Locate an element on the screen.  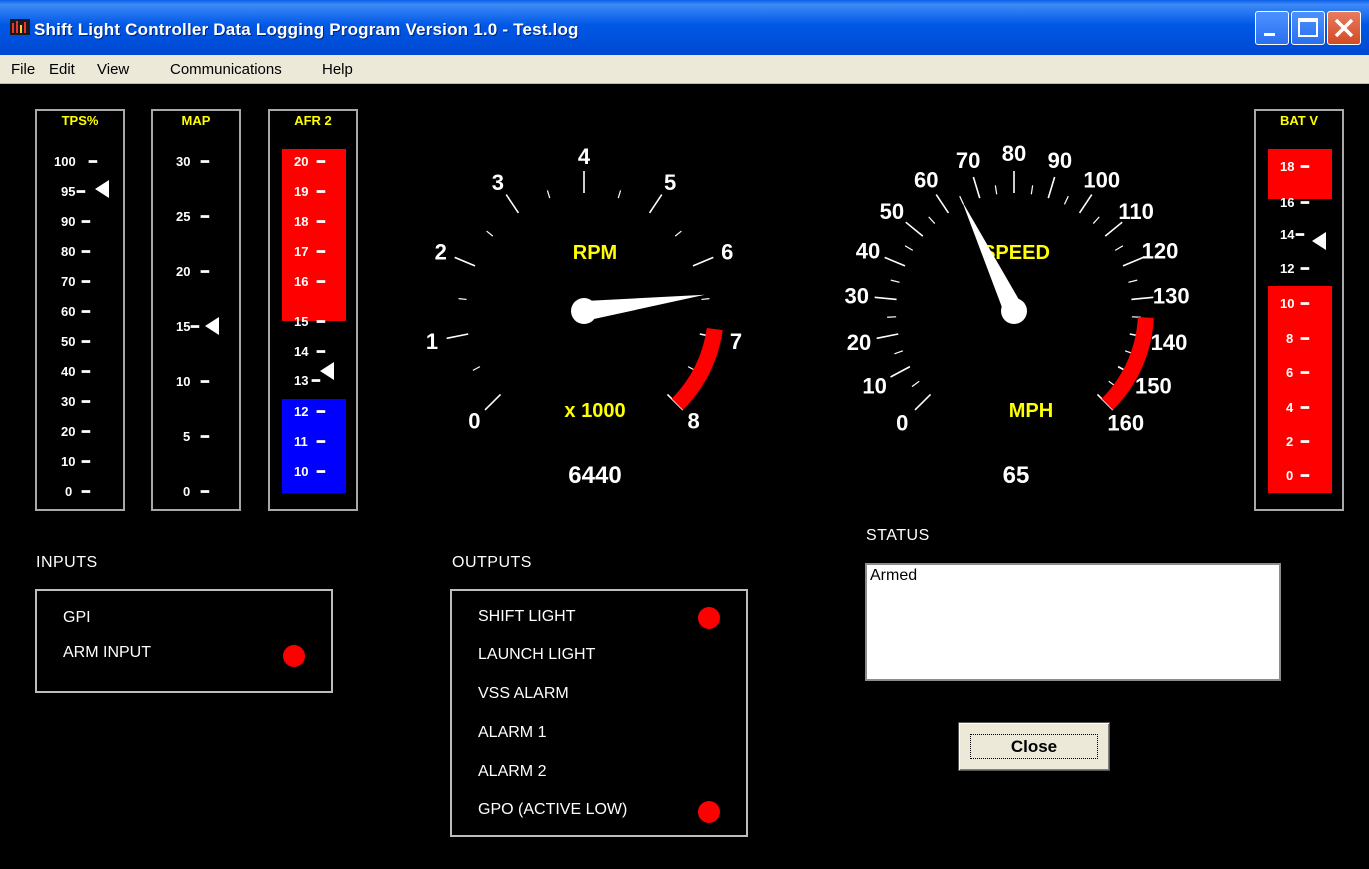
speed-hub is located at coordinates (1014, 311).